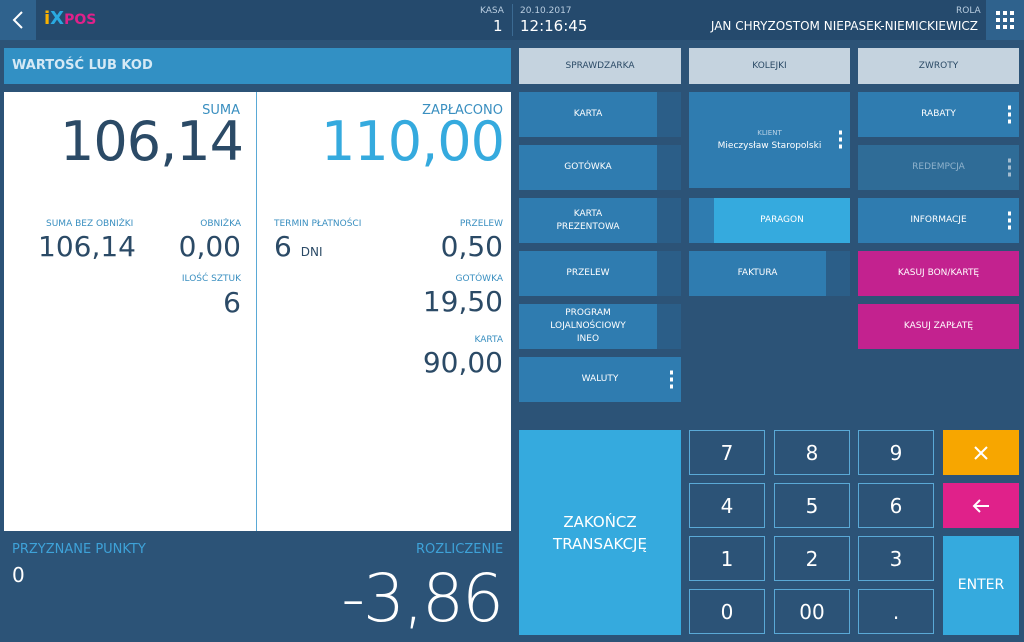 Image resolution: width=1024 pixels, height=642 pixels. What do you see at coordinates (769, 146) in the screenshot?
I see `client-name: Mieczysław Staropolski` at bounding box center [769, 146].